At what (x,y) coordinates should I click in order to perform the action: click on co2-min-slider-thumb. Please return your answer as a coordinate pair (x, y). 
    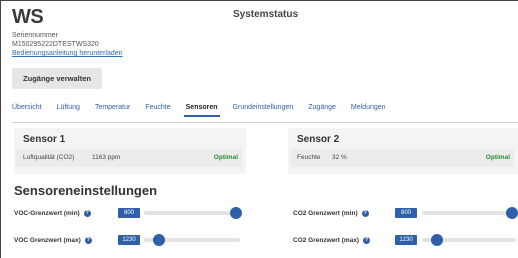
    Looking at the image, I should click on (512, 213).